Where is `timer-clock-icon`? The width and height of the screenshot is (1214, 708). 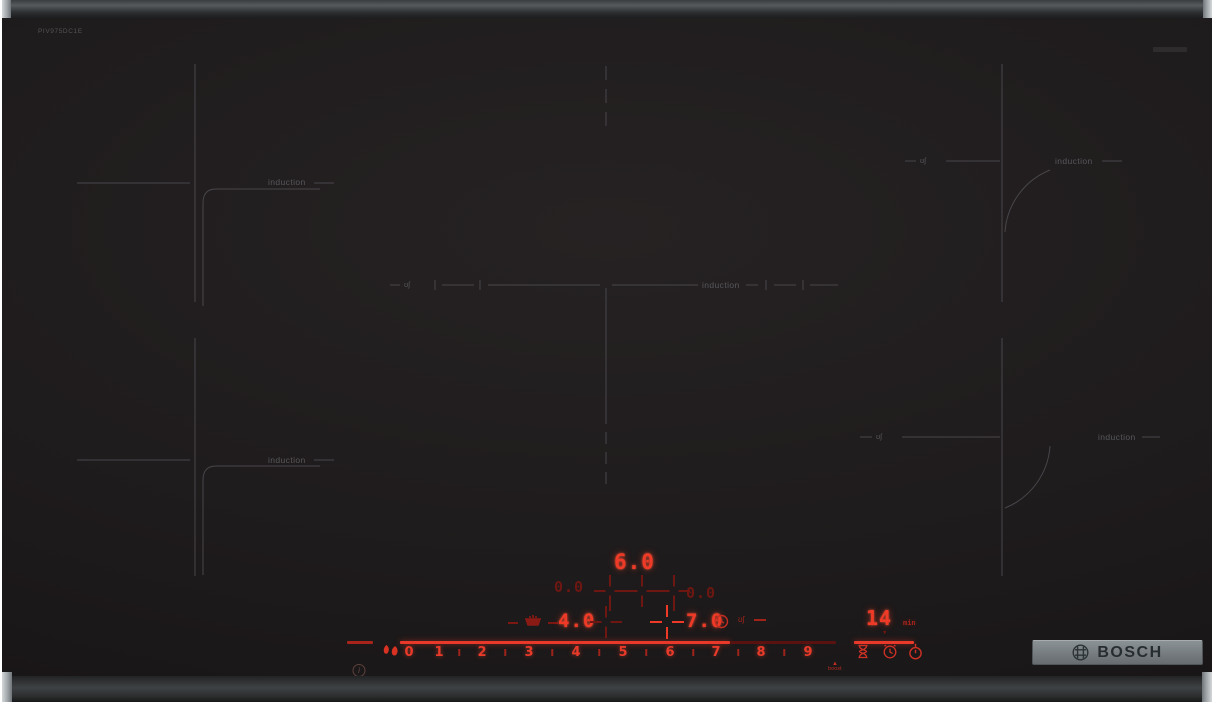 timer-clock-icon is located at coordinates (890, 651).